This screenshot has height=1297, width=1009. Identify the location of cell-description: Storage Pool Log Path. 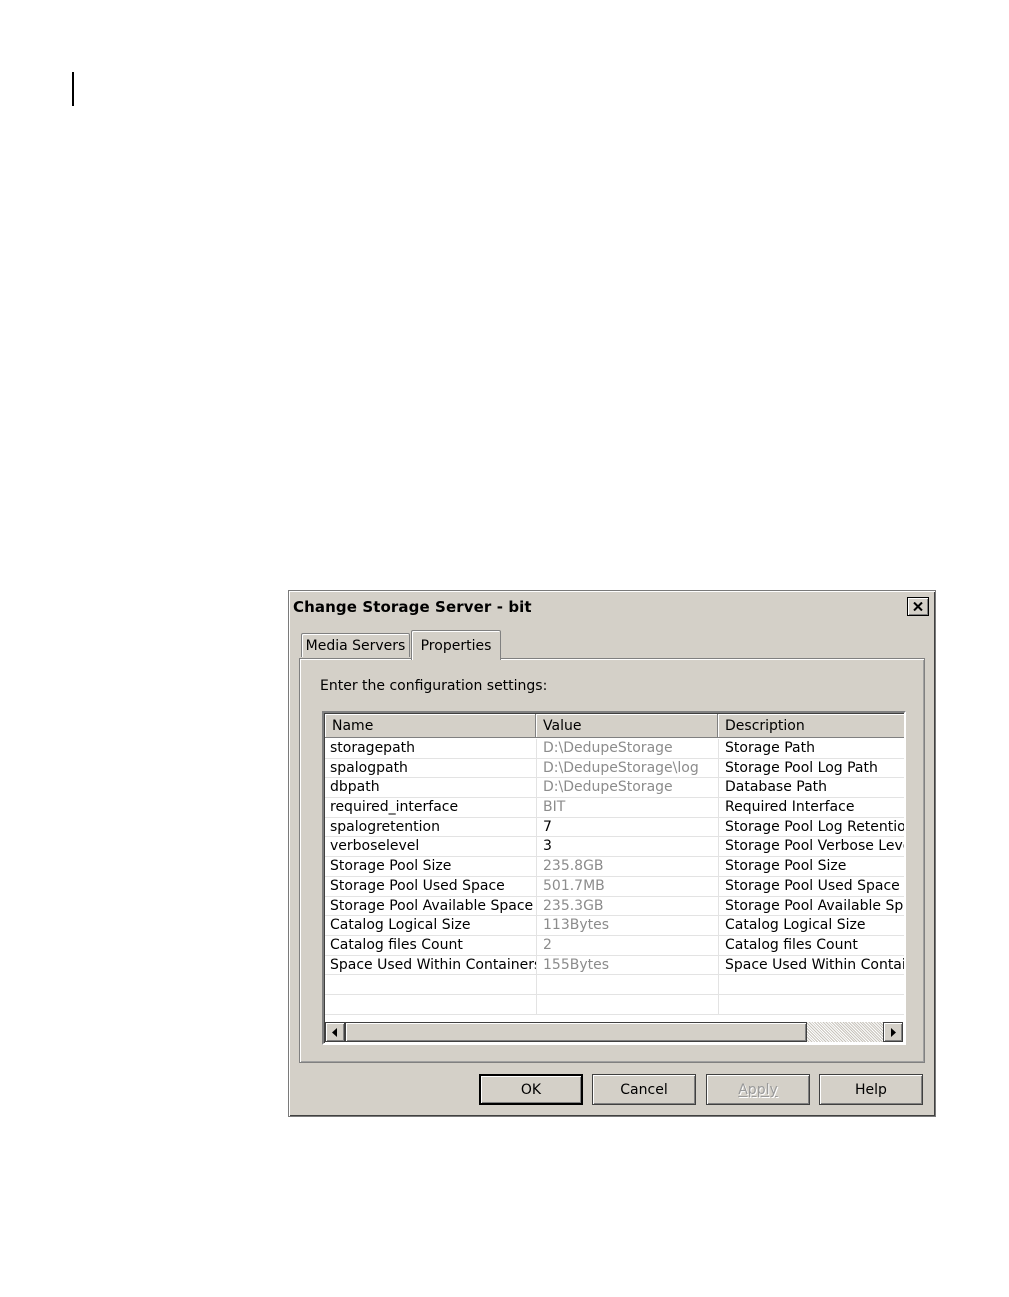
(801, 767).